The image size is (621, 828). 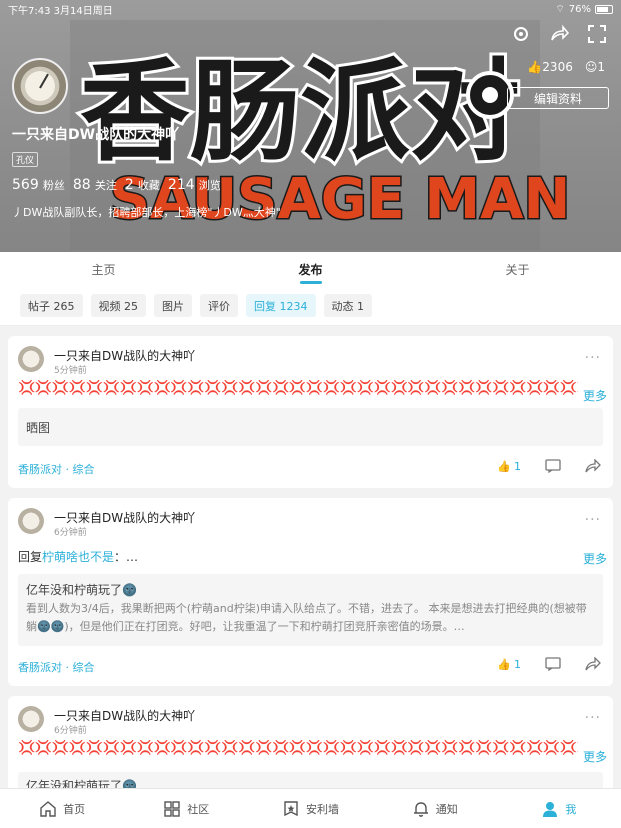 I want to click on profile-reactions: 👍2306 ☺1, so click(x=566, y=67).